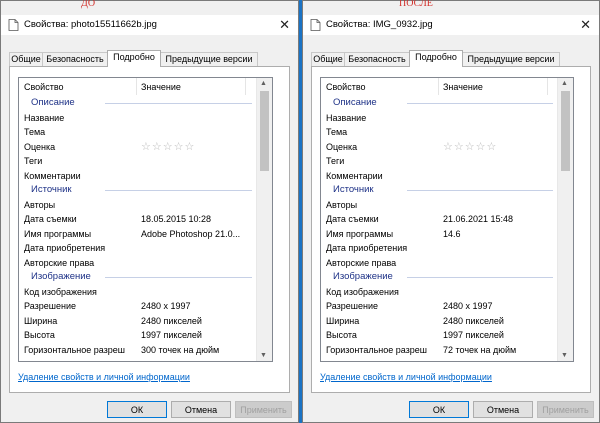  Describe the element at coordinates (171, 335) in the screenshot. I see `property-value: 1997 пикселей` at that location.